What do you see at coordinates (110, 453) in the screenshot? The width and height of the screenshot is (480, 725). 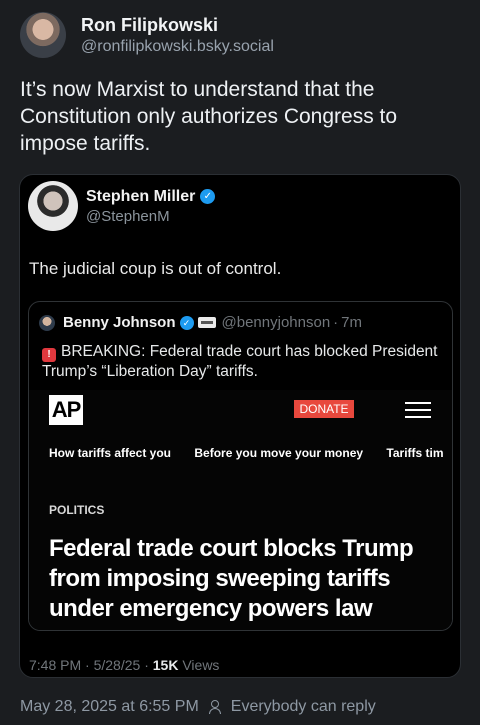 I see `topic-link: How tariffs affect you` at bounding box center [110, 453].